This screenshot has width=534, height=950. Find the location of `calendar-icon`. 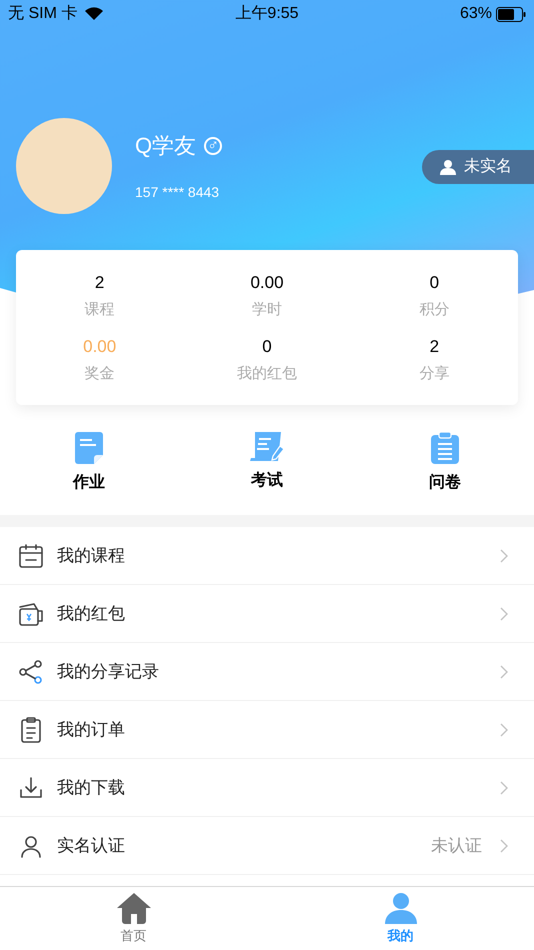

calendar-icon is located at coordinates (31, 555).